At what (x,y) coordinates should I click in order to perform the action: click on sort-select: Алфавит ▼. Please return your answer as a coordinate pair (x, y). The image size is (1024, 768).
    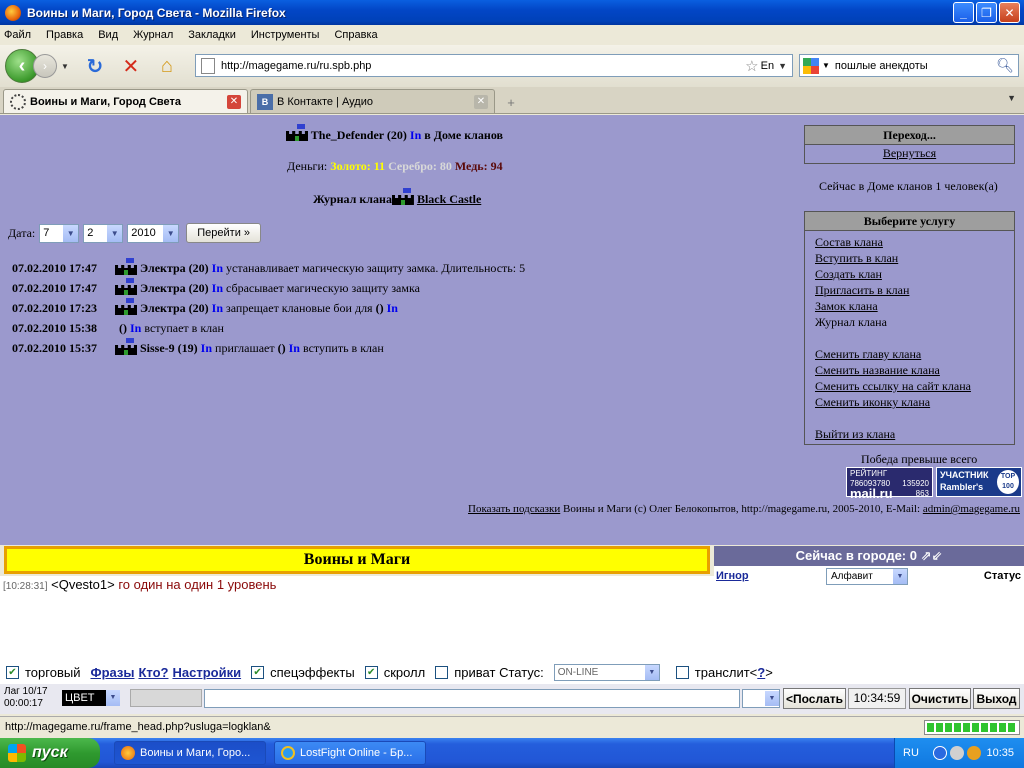
    Looking at the image, I should click on (867, 576).